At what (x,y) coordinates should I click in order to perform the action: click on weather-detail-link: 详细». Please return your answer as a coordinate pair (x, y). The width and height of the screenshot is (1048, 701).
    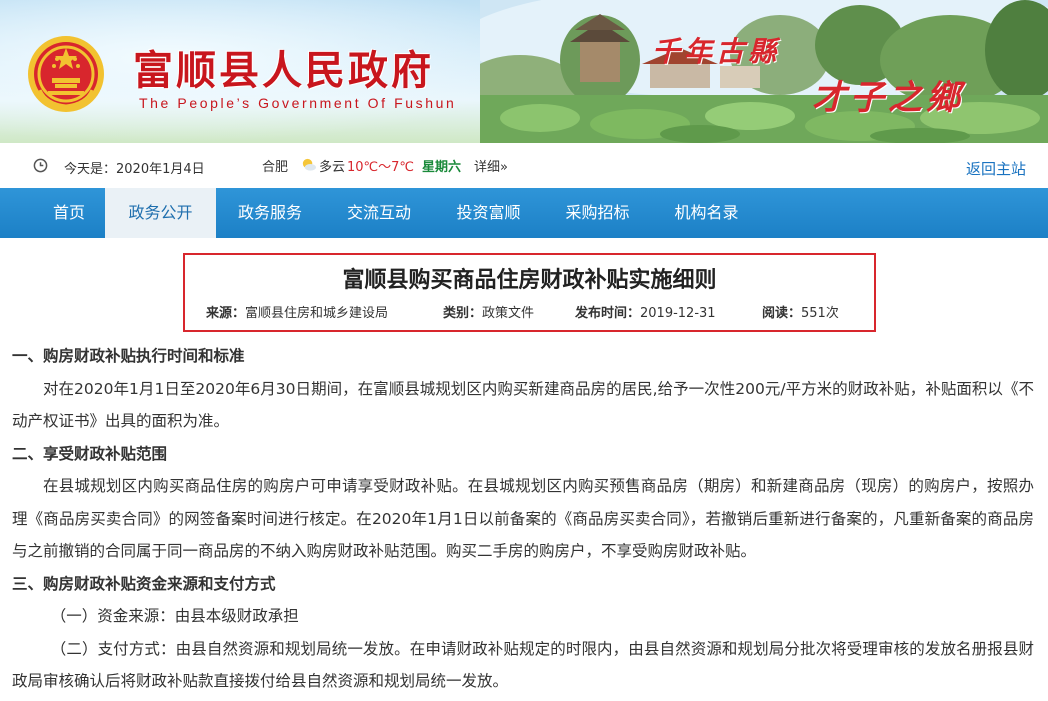
    Looking at the image, I should click on (491, 165).